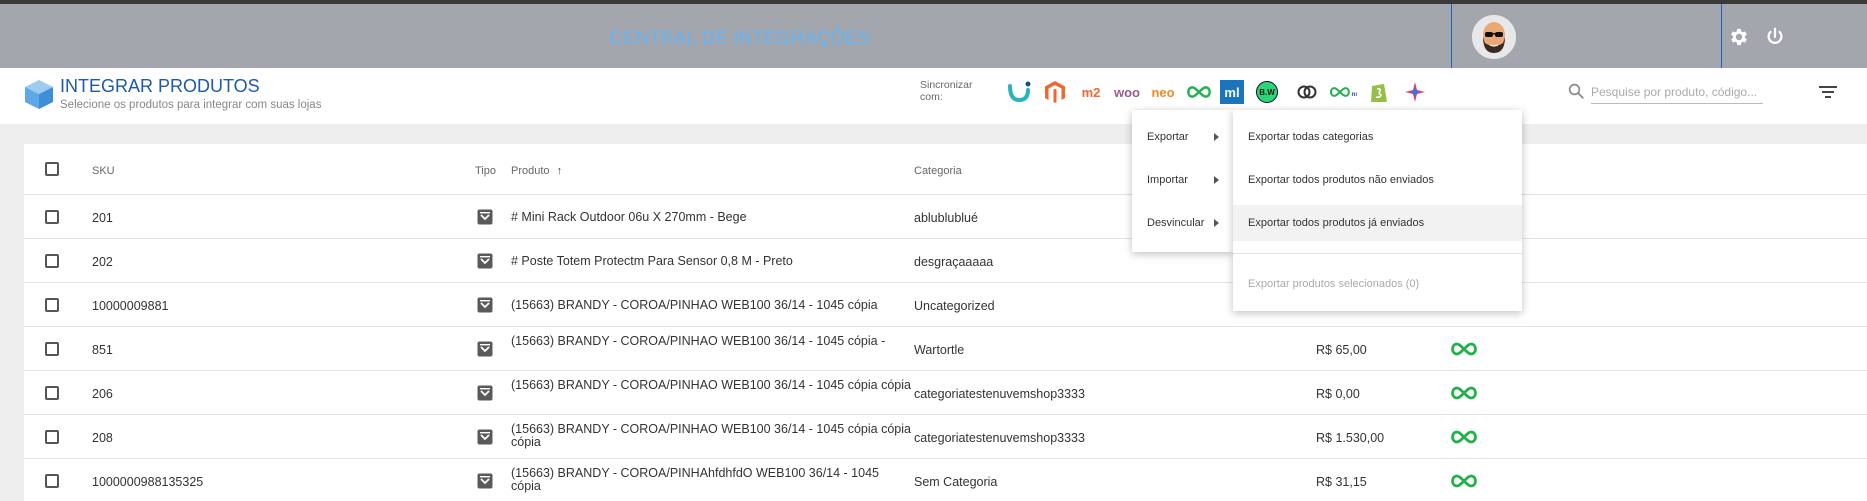 The width and height of the screenshot is (1867, 501). Describe the element at coordinates (1341, 482) in the screenshot. I see `cell-preco: R$ 31,15` at that location.